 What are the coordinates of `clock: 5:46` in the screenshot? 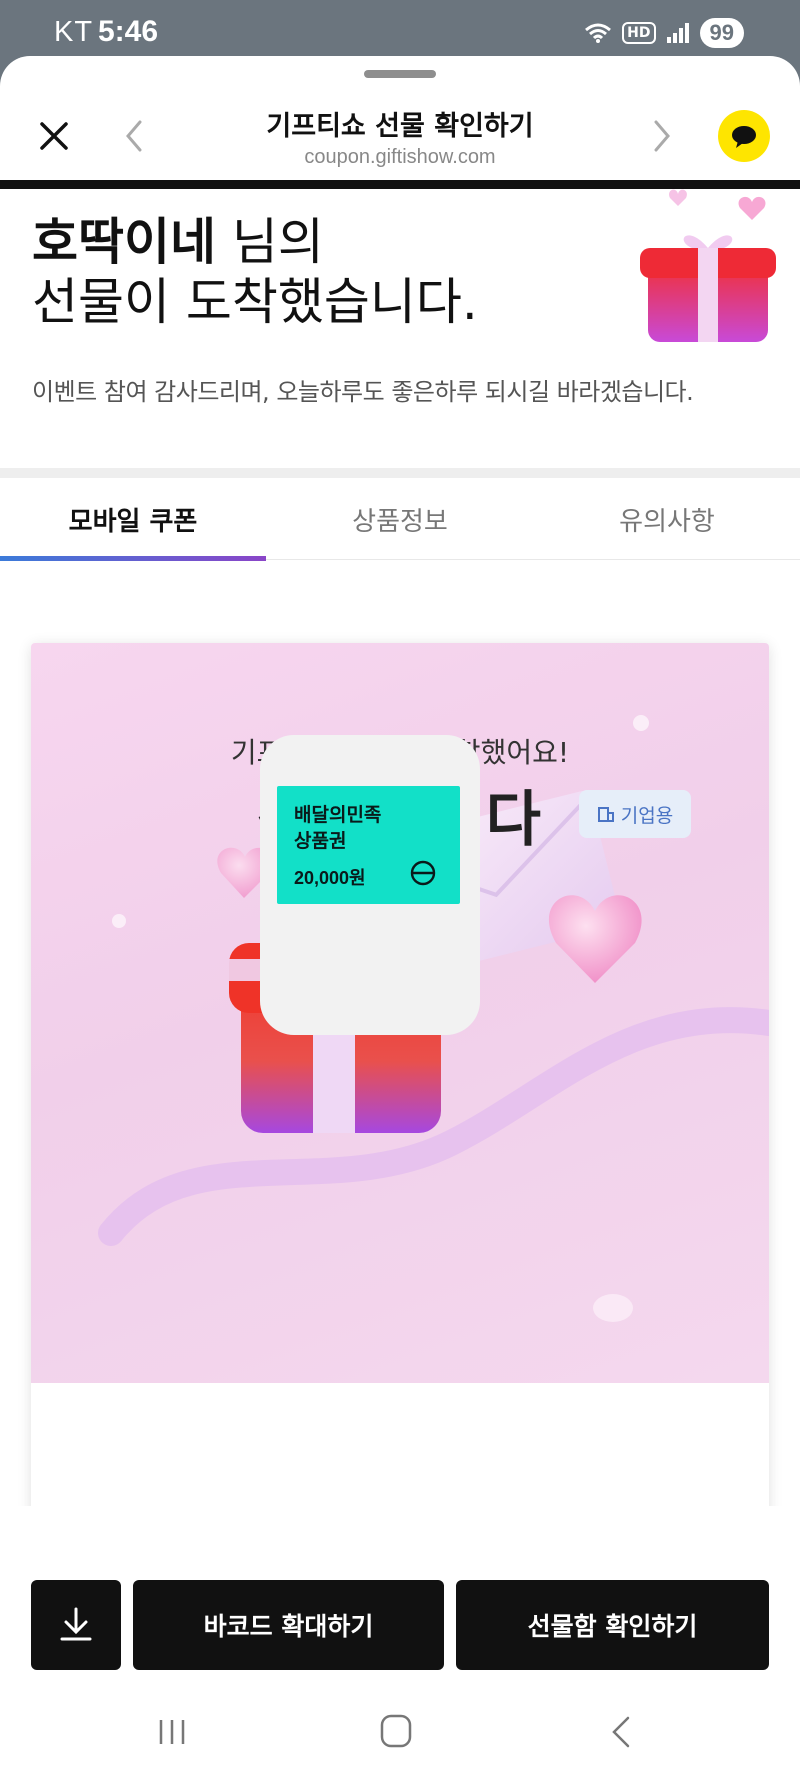 It's located at (128, 31).